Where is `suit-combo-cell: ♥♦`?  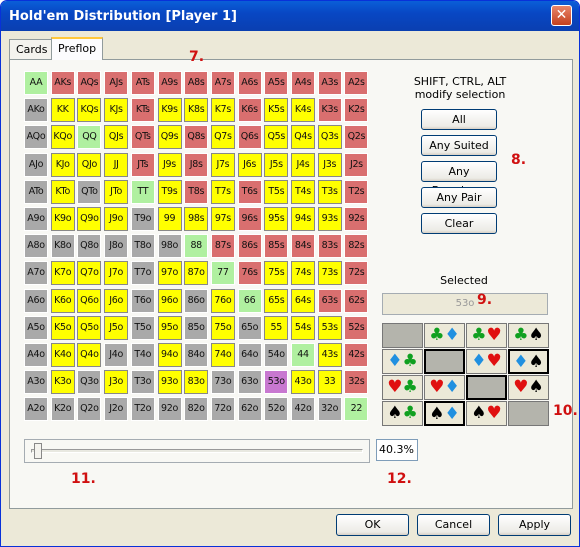
suit-combo-cell: ♥♦ is located at coordinates (444, 387).